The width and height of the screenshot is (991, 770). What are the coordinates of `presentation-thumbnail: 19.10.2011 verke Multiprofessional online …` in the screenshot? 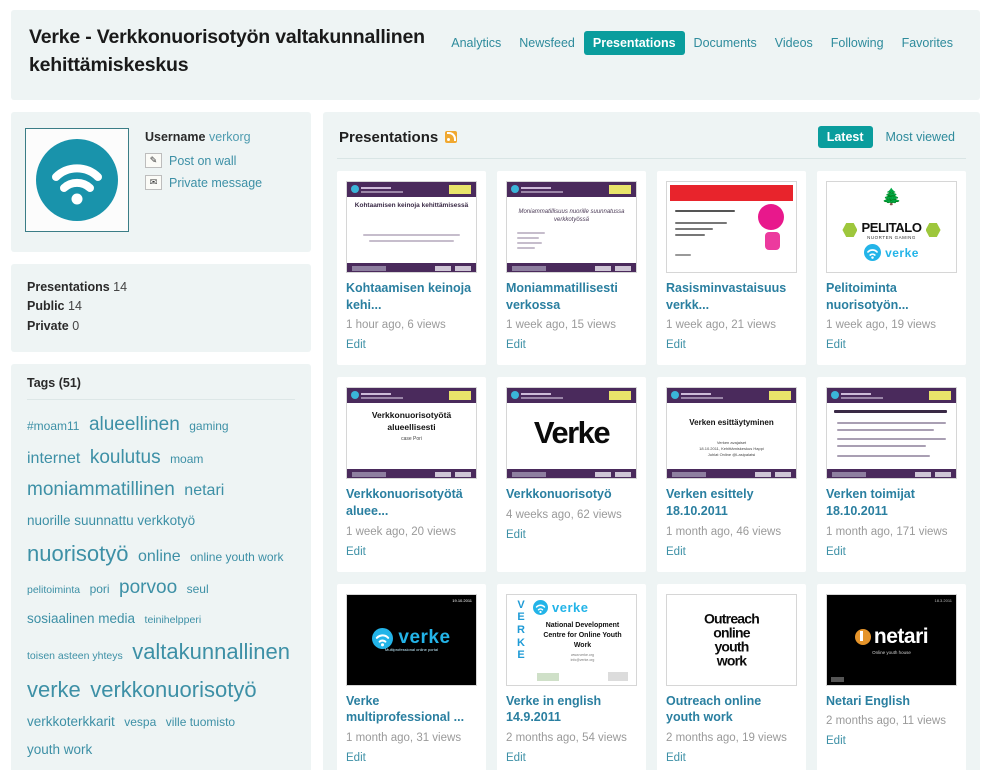 It's located at (411, 639).